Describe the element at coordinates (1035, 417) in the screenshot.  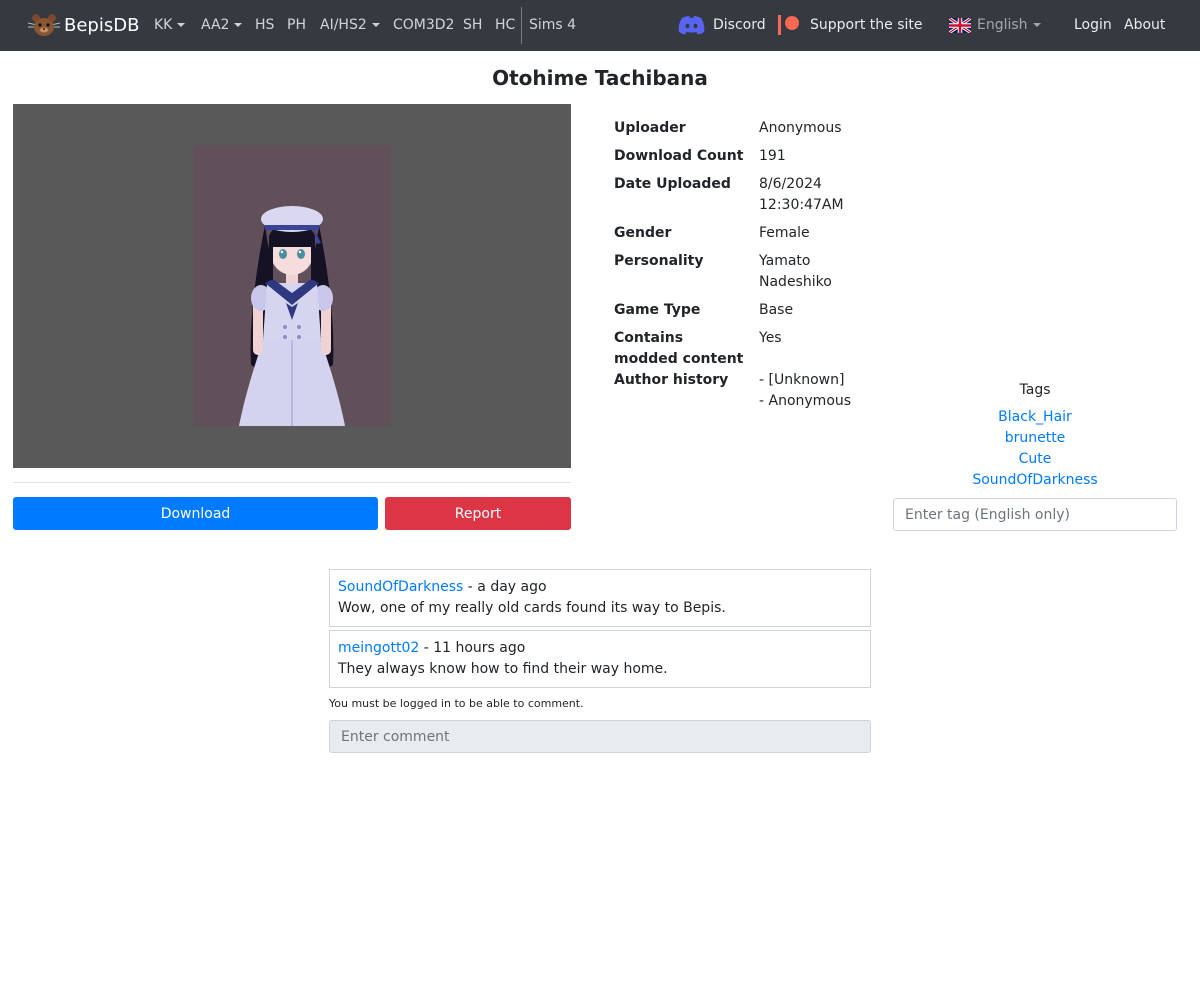
I see `tag-link: Black_Hair` at that location.